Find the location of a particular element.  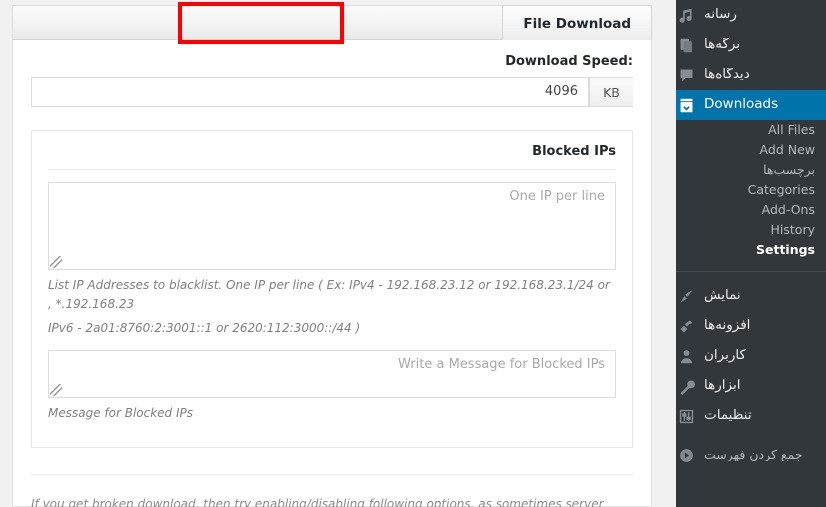

sidebar-item-pages: برگه‌ها is located at coordinates (751, 45).